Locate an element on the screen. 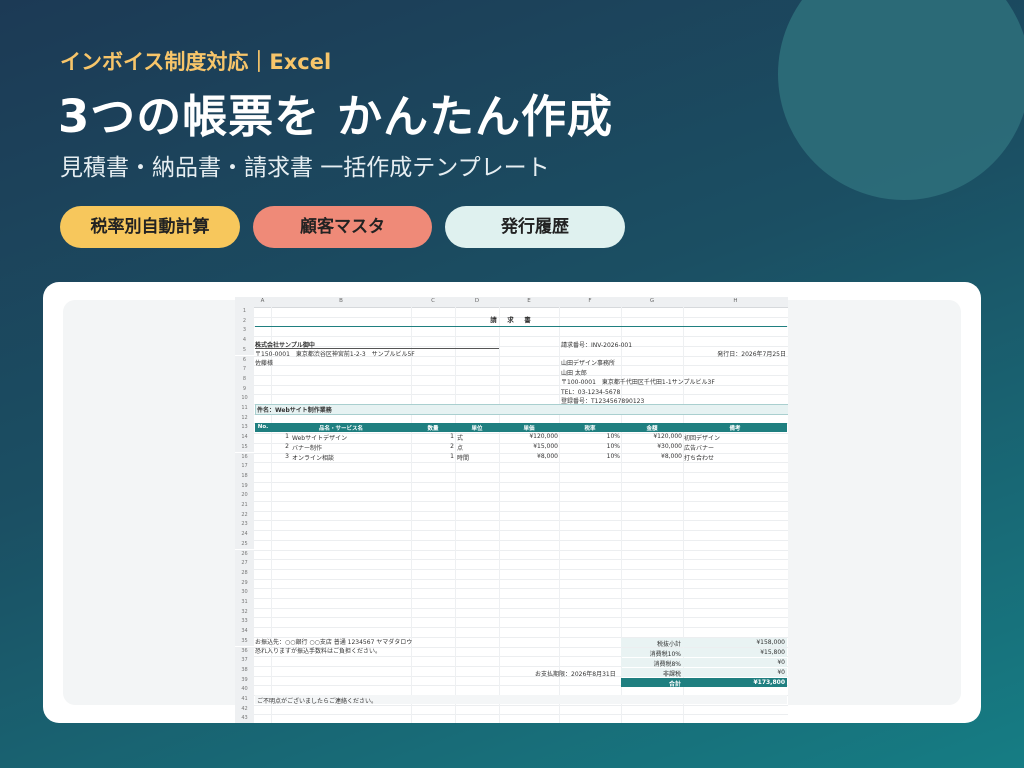  item-unit: 点 is located at coordinates (460, 448).